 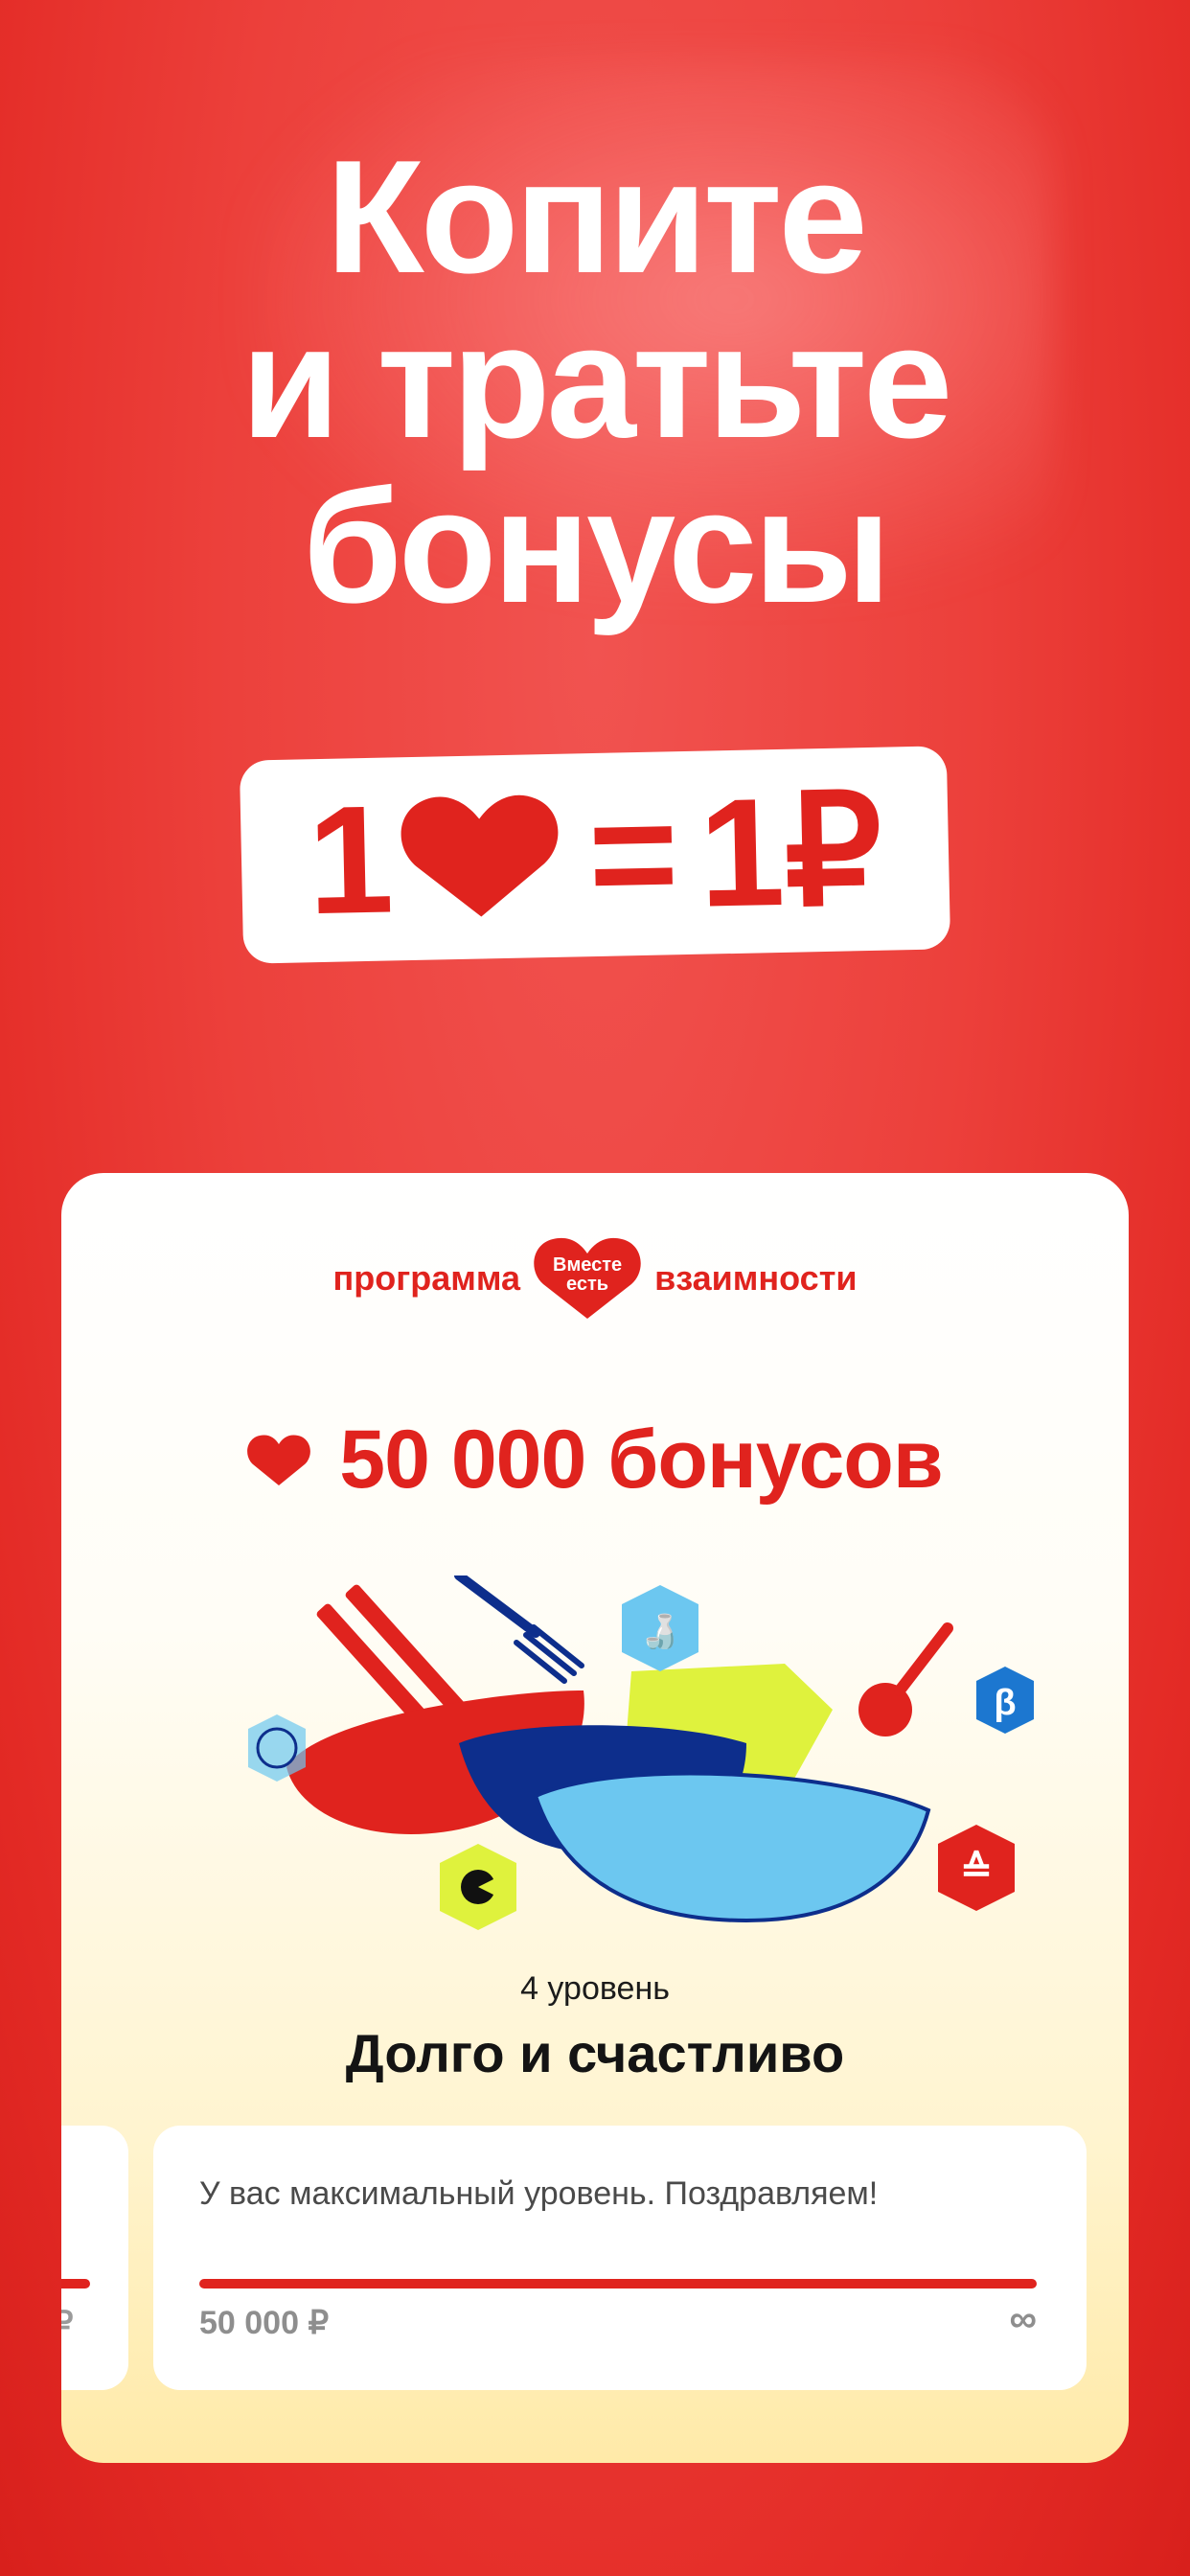 I want to click on bonus-balance: 50 000 бонусов, so click(x=595, y=1460).